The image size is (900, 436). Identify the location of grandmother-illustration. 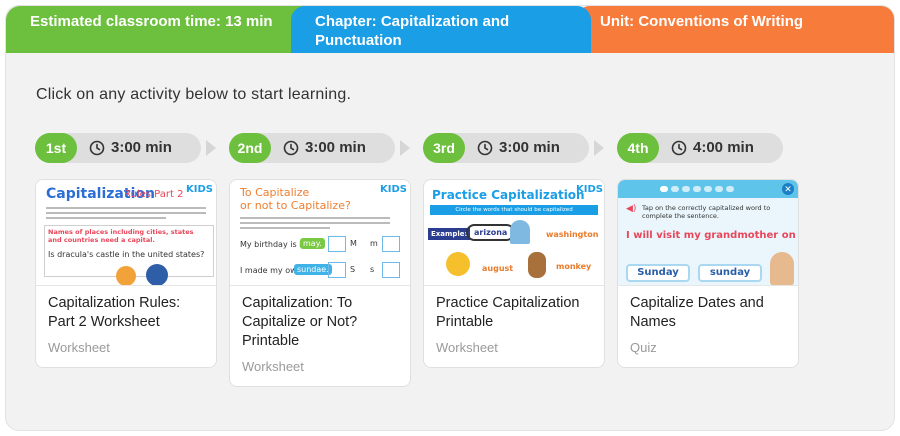
(782, 268).